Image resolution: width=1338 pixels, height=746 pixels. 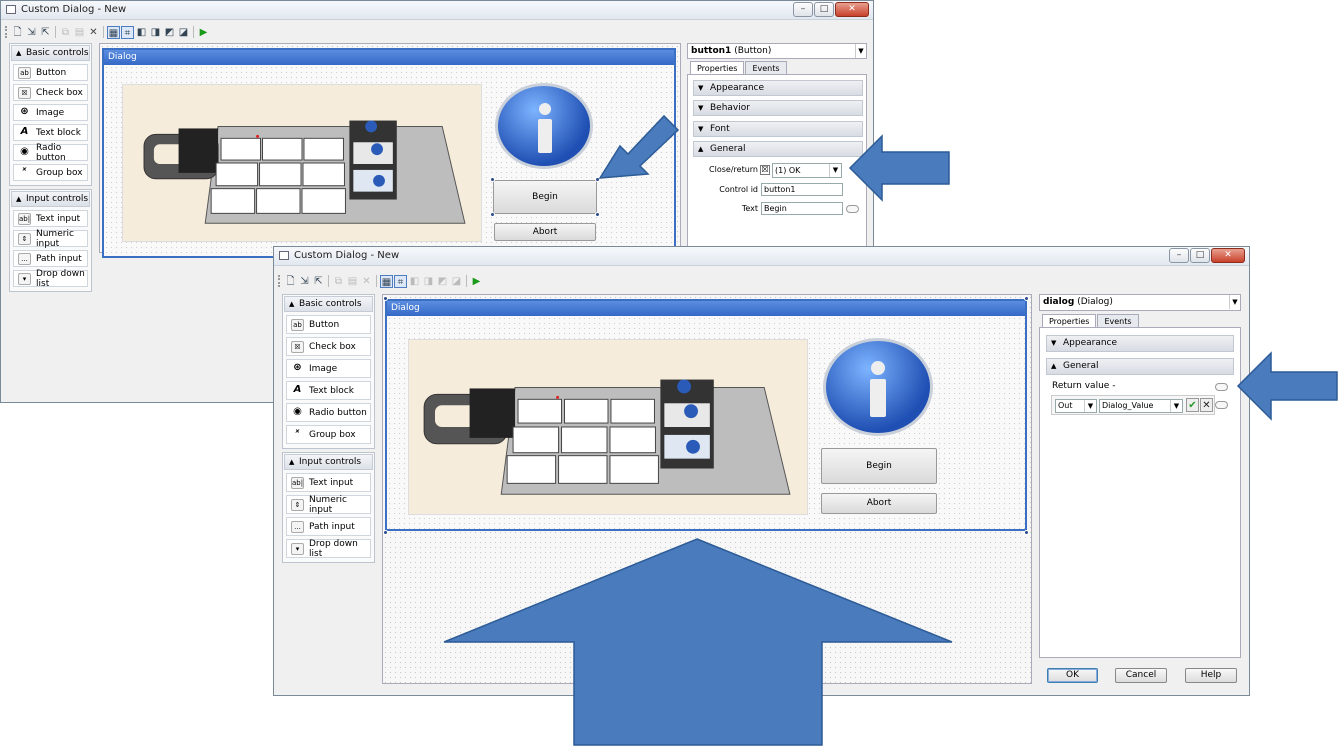 I want to click on help-button: Help, so click(x=1211, y=675).